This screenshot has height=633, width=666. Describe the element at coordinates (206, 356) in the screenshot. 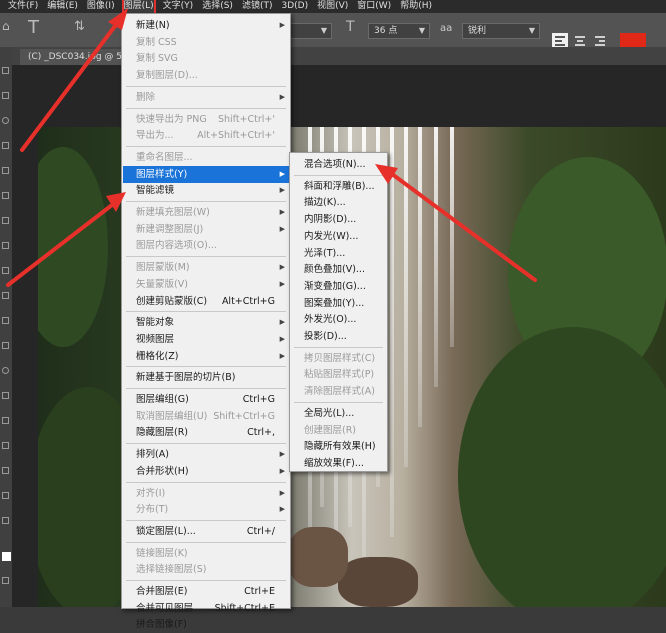

I see `menu-item: 栅格化(Z) ▶` at that location.